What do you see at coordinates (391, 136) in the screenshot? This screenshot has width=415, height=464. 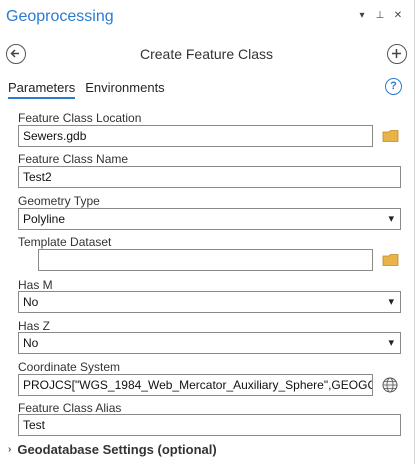 I see `folder-browse-icon` at bounding box center [391, 136].